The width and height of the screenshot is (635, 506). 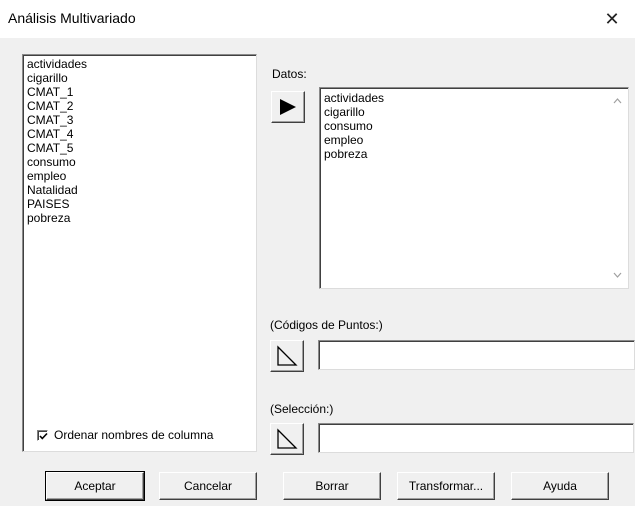 I want to click on sort-columns-label: Ordenar nombres de columna, so click(x=134, y=435).